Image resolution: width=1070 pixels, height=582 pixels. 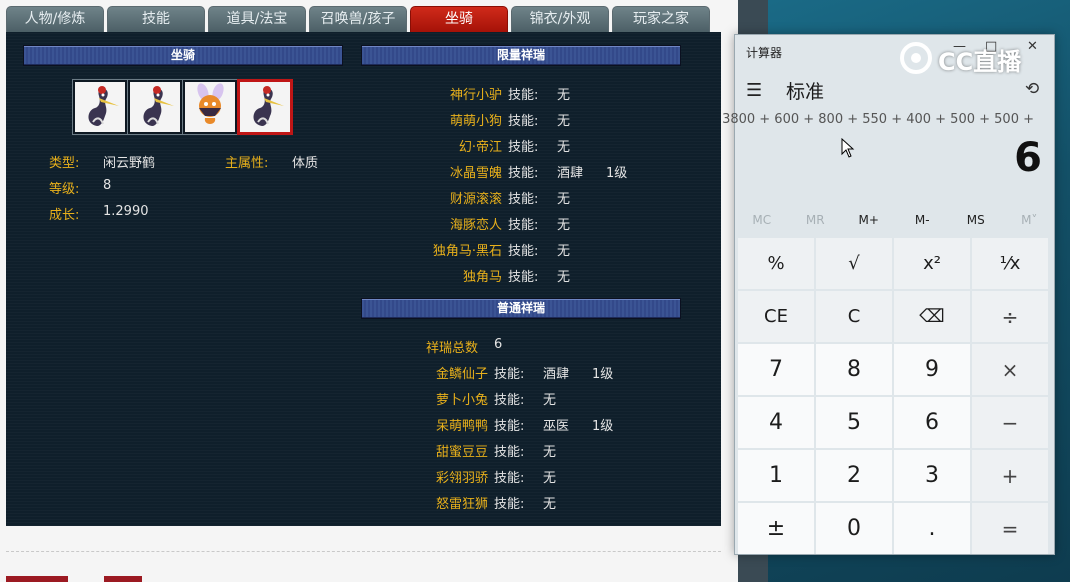 What do you see at coordinates (854, 475) in the screenshot?
I see `digit-2-button: 2` at bounding box center [854, 475].